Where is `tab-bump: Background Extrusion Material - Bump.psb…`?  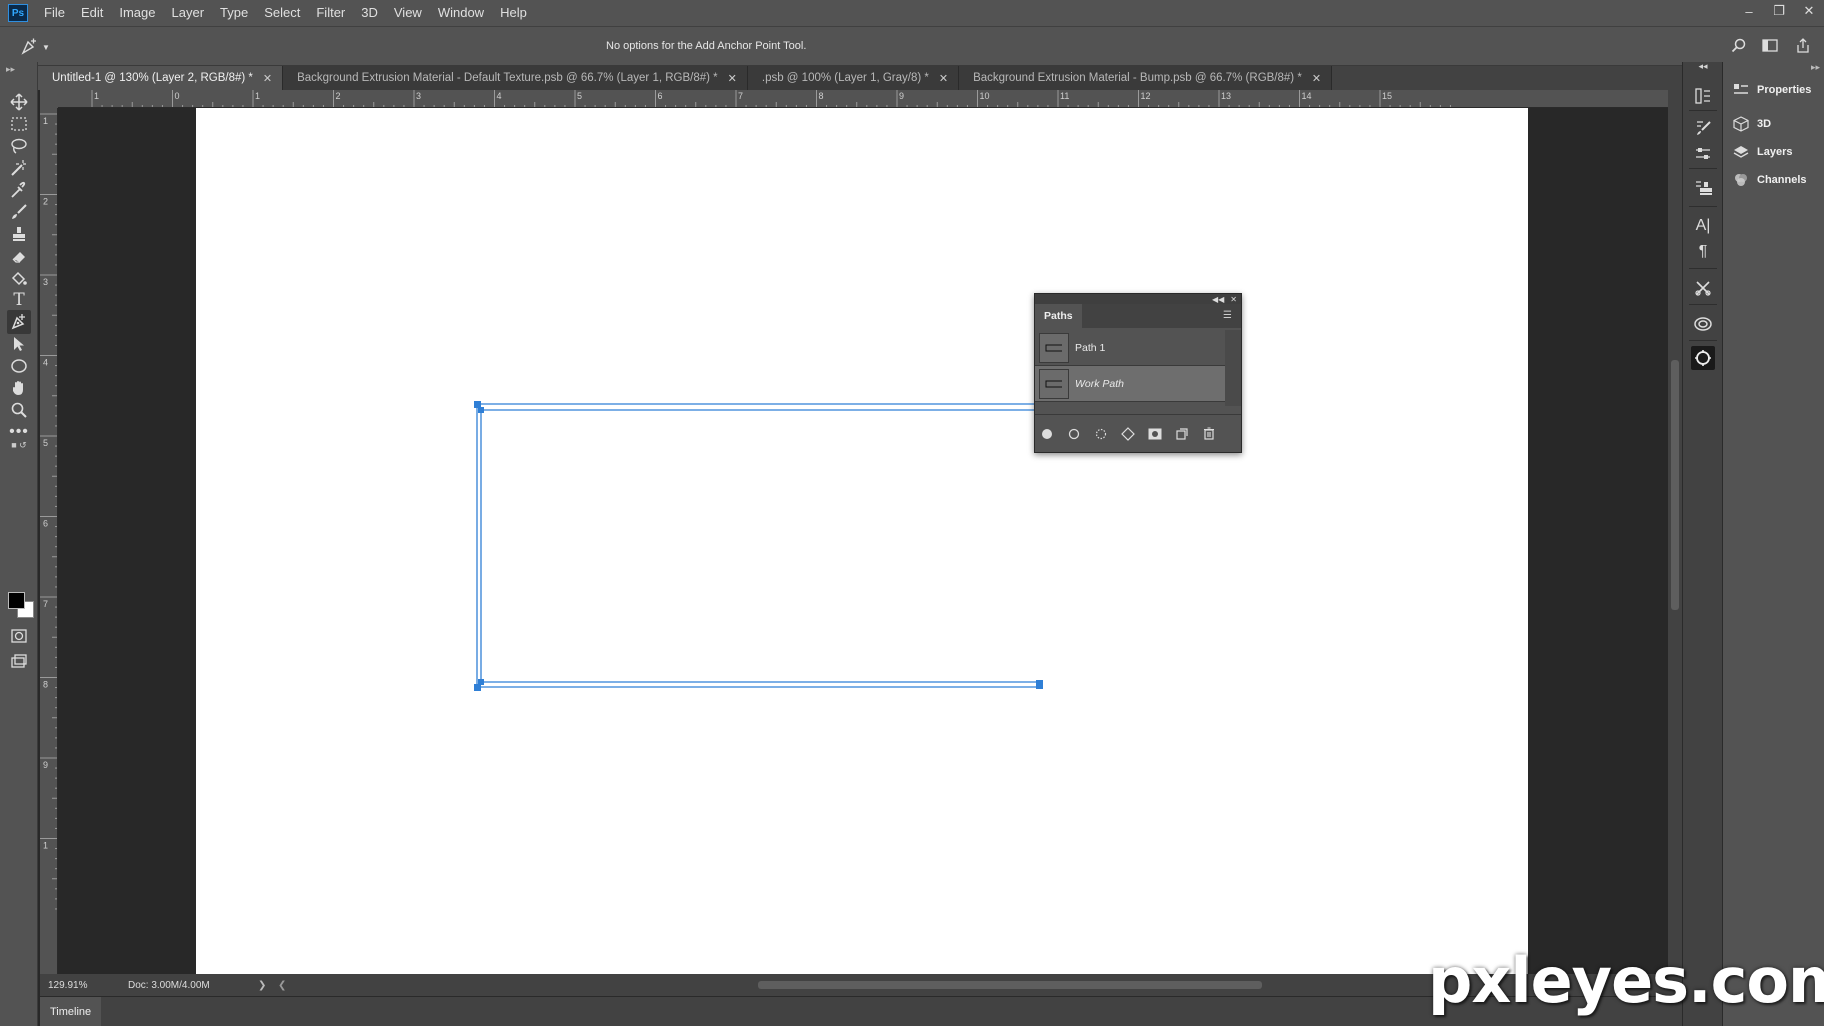 tab-bump: Background Extrusion Material - Bump.psb… is located at coordinates (1146, 78).